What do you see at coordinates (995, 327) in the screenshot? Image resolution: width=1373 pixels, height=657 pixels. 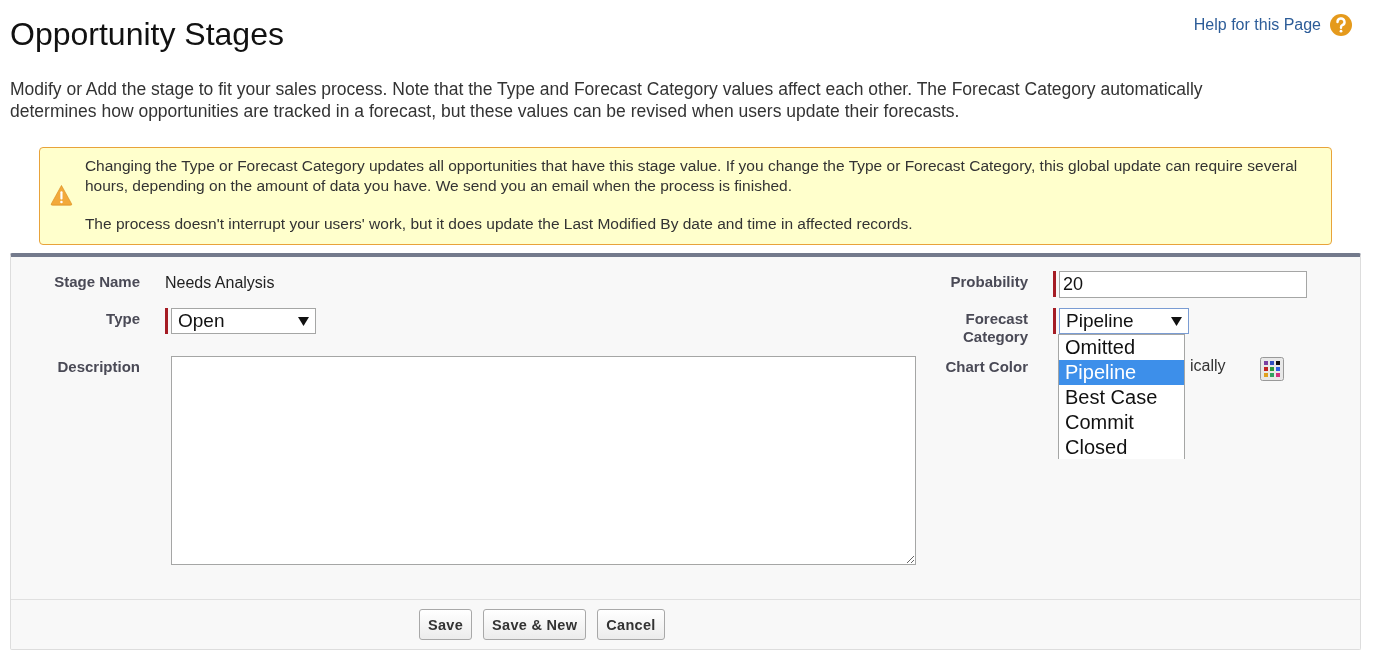 I see `field-label: Forecast Category` at bounding box center [995, 327].